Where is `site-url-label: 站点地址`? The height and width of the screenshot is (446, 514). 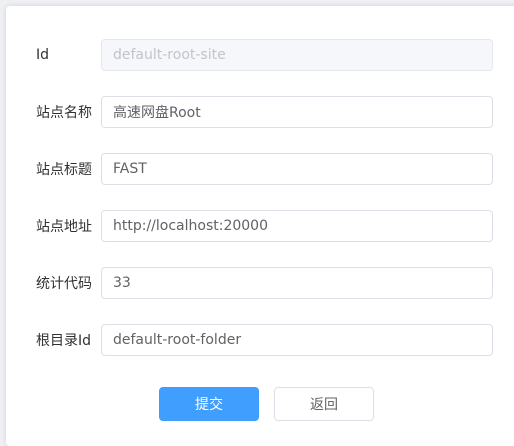
site-url-label: 站点地址 is located at coordinates (64, 227).